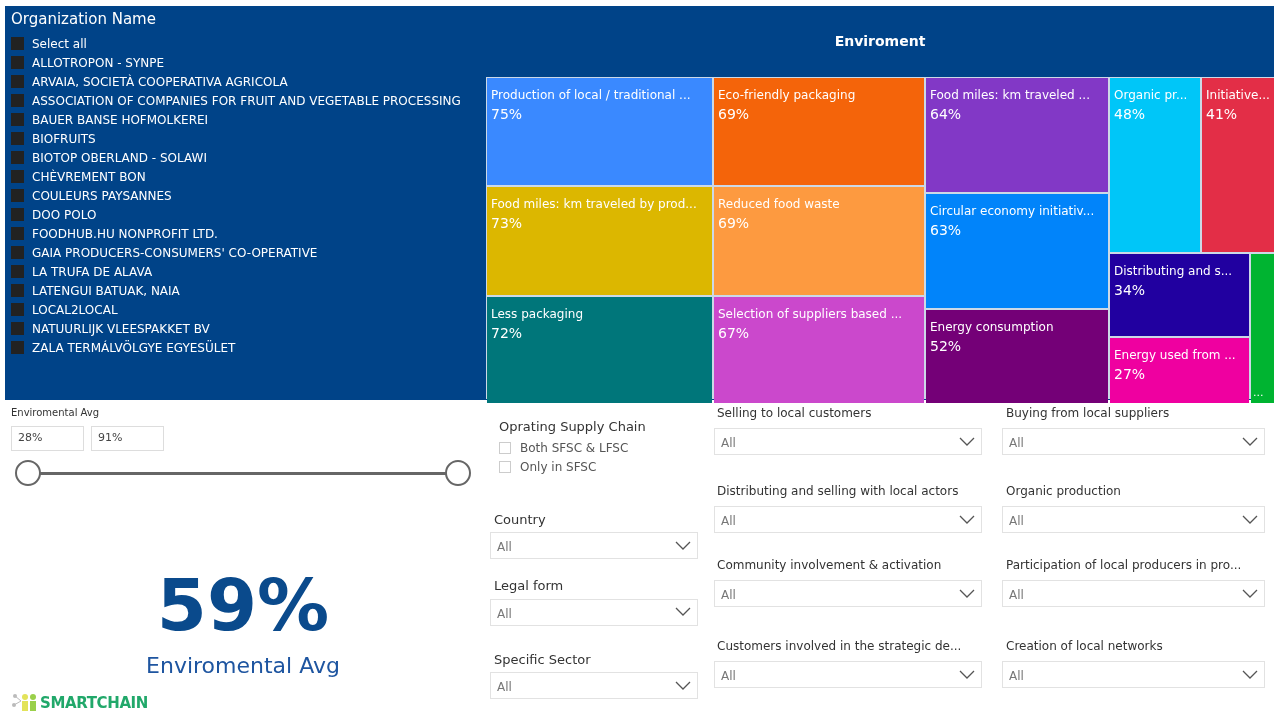 This screenshot has width=1274, height=716. I want to click on treemap-tile: Selection of suppliers based ... 67%, so click(819, 350).